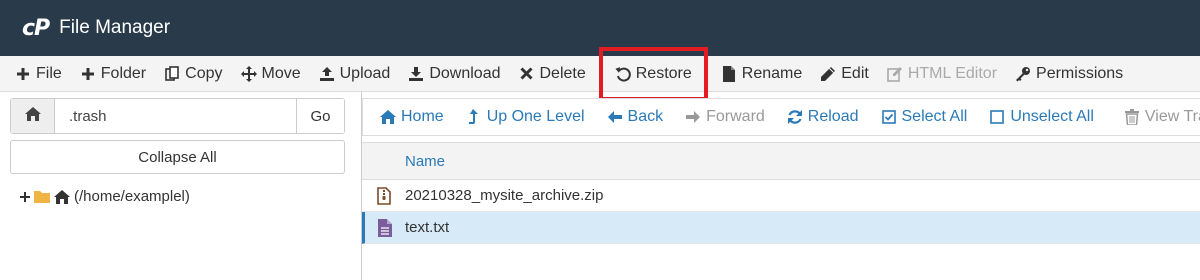 This screenshot has width=1200, height=280. What do you see at coordinates (36, 28) in the screenshot?
I see `cpanel-logo: cP` at bounding box center [36, 28].